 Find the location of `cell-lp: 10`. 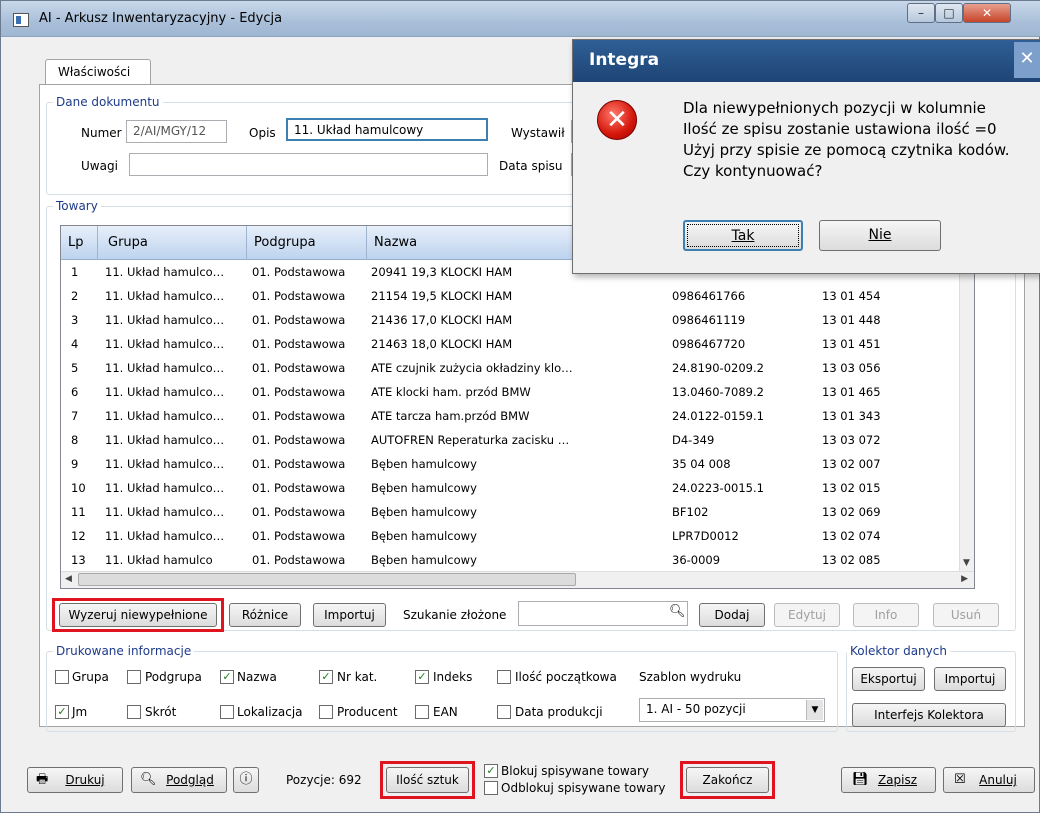

cell-lp: 10 is located at coordinates (78, 488).